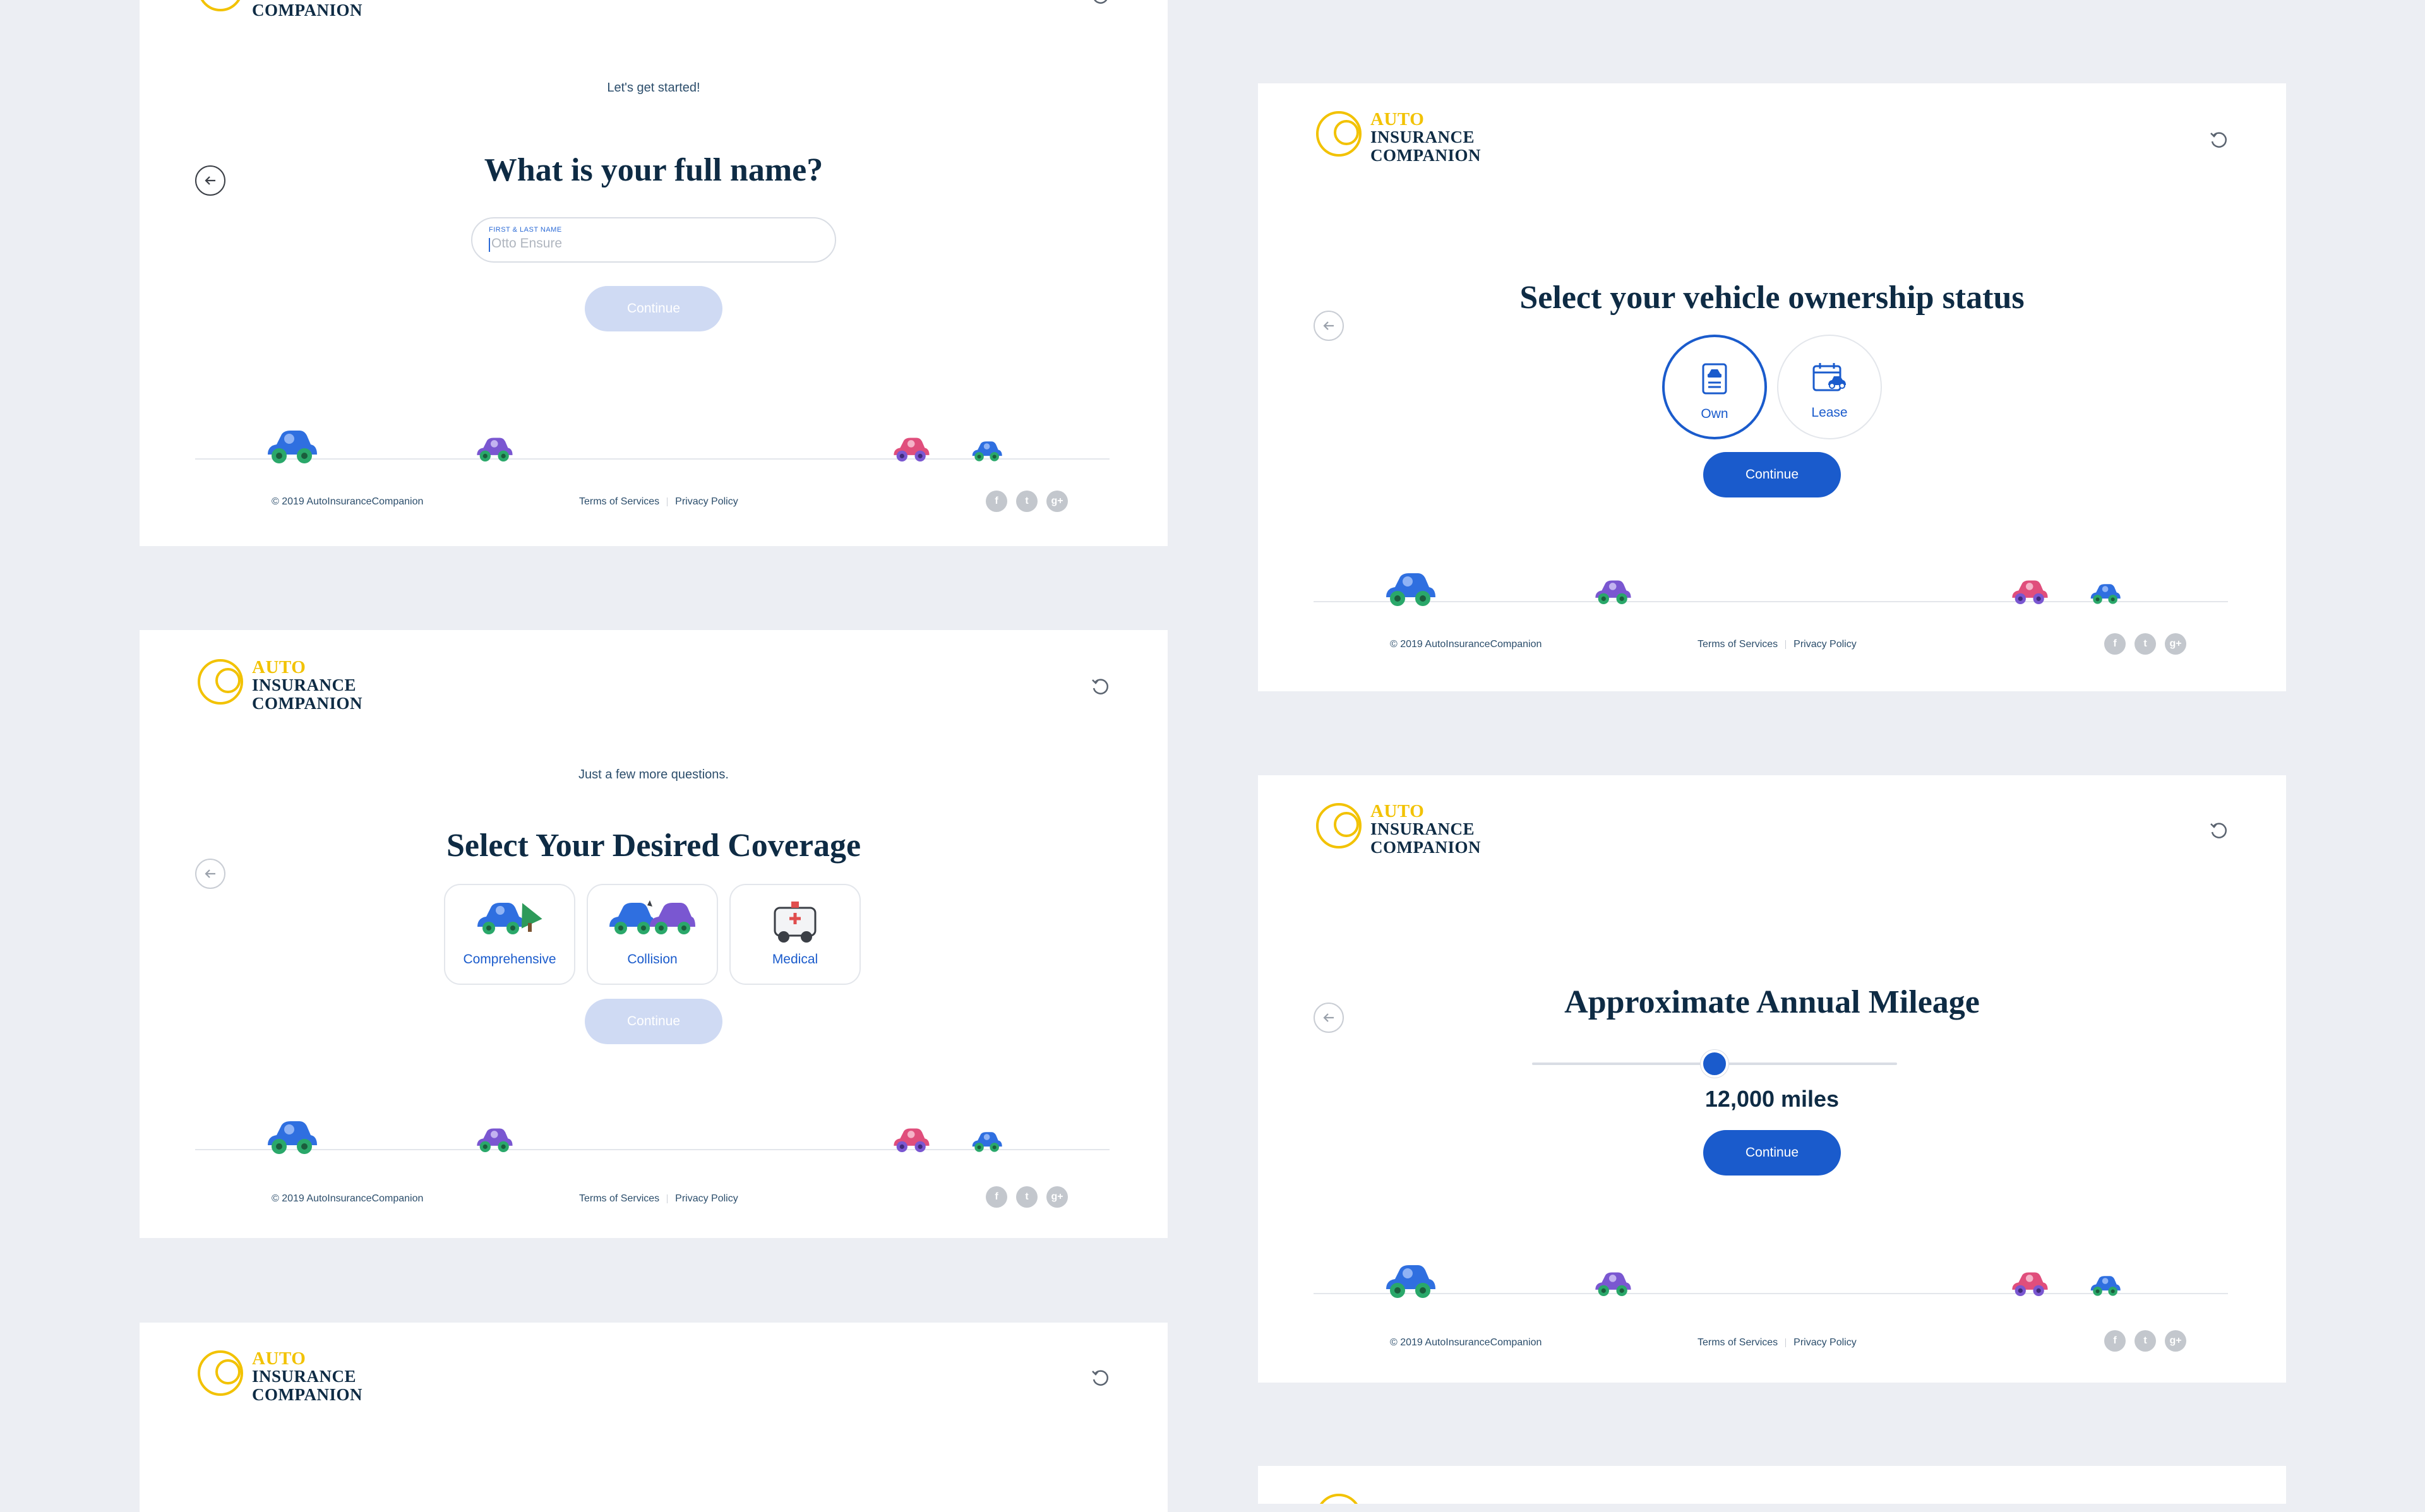  I want to click on arrow-left-icon, so click(210, 873).